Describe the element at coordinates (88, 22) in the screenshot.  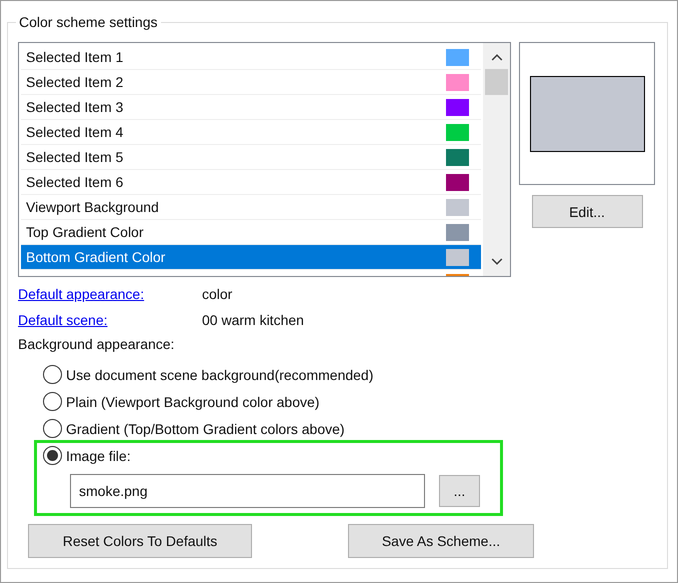
I see `group-title: Color scheme settings` at that location.